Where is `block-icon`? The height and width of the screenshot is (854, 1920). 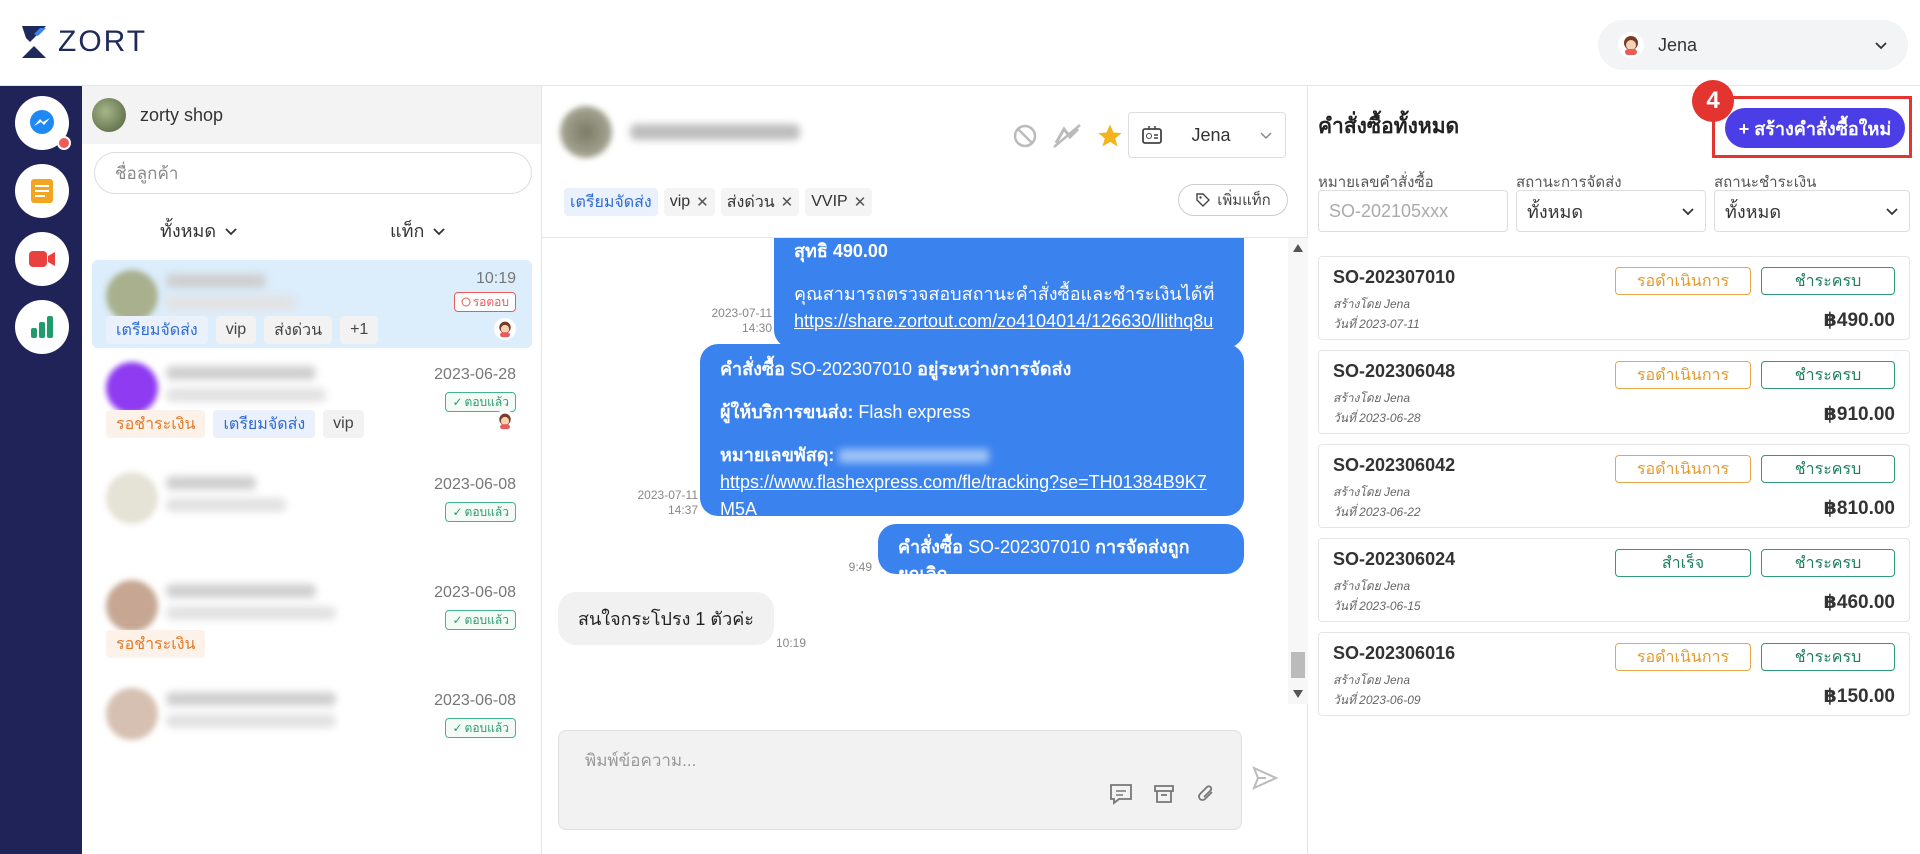
block-icon is located at coordinates (1025, 136).